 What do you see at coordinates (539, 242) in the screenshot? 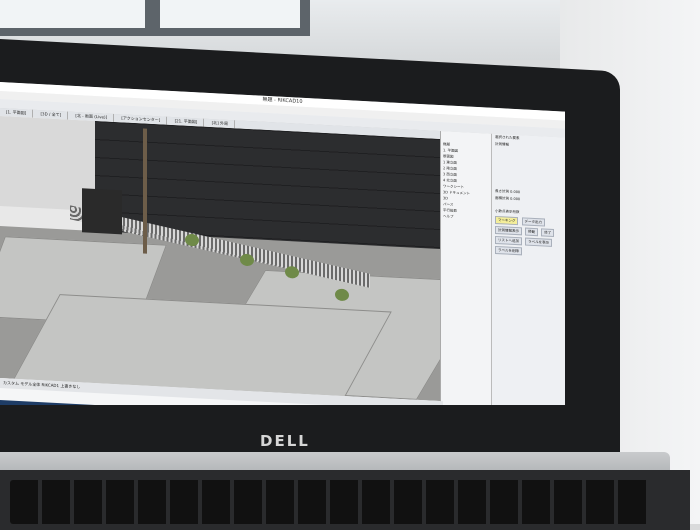
I see `show-label-button: ラベルを表示` at bounding box center [539, 242].